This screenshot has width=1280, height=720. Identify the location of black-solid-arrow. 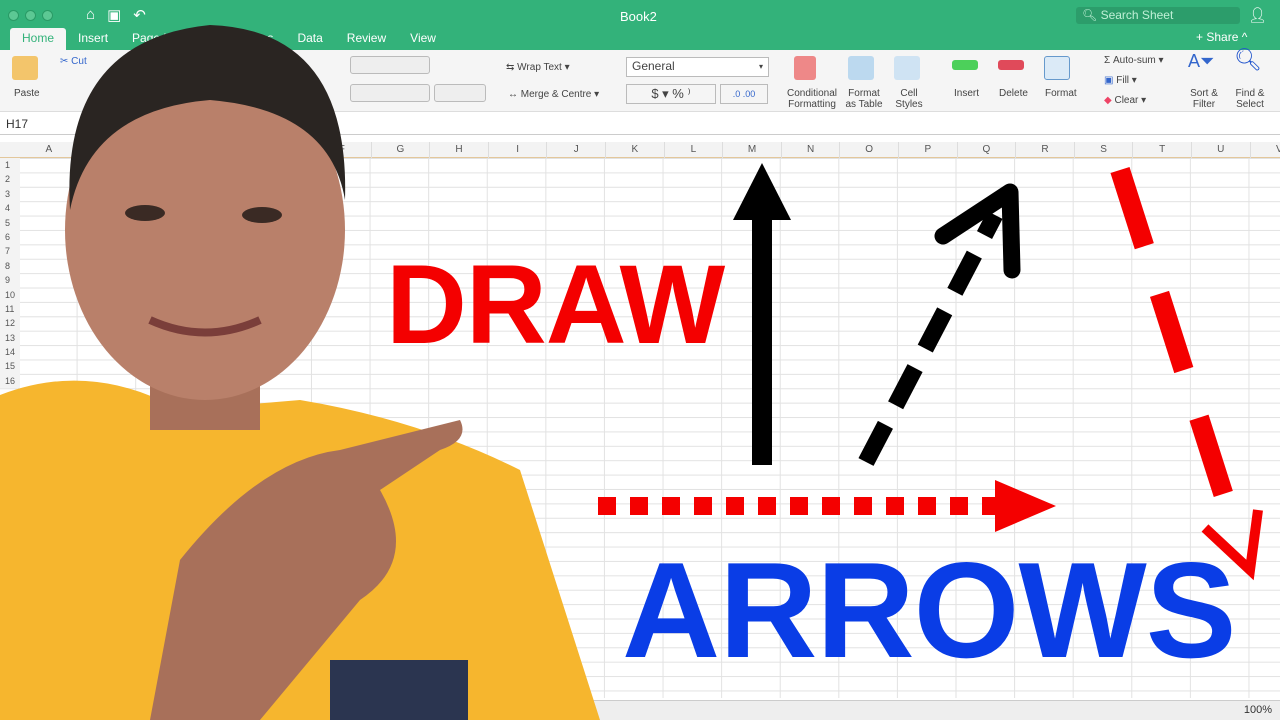
(762, 314).